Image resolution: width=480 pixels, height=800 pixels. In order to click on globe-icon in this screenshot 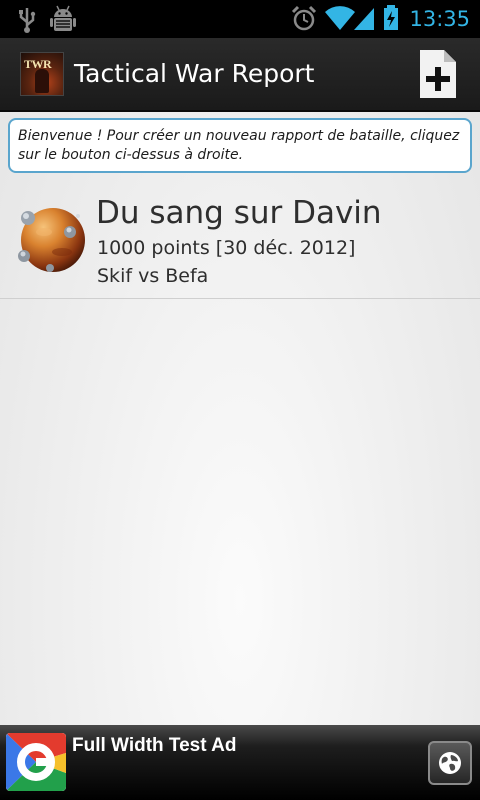, I will do `click(450, 763)`.